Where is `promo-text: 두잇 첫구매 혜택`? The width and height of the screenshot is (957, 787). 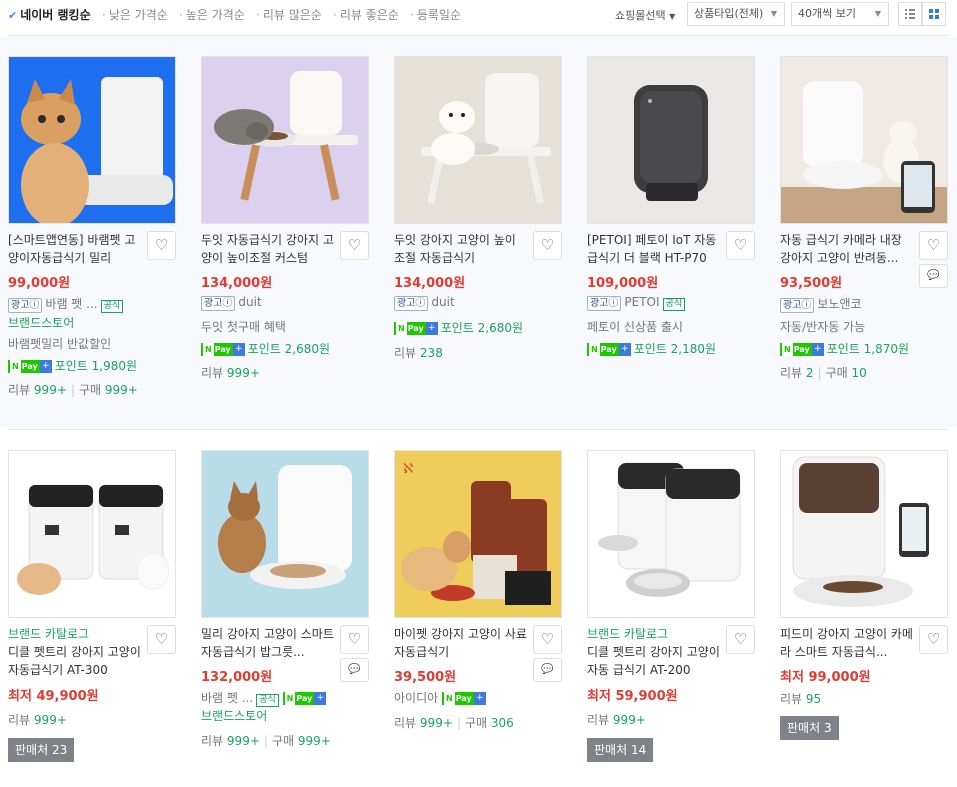 promo-text: 두잇 첫구매 혜택 is located at coordinates (243, 327).